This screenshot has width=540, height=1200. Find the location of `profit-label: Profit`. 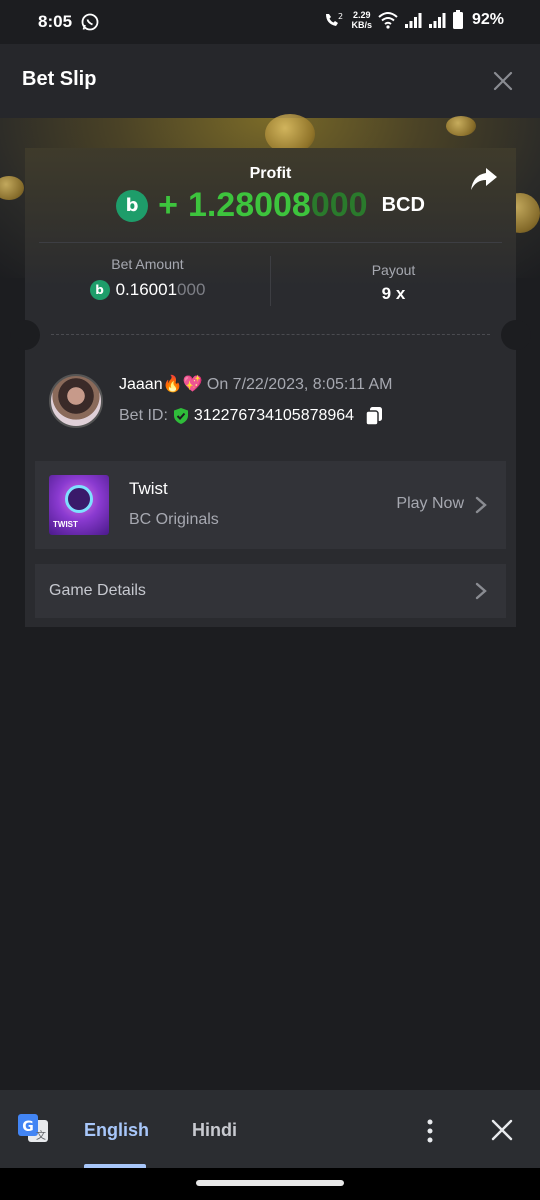

profit-label: Profit is located at coordinates (270, 173).